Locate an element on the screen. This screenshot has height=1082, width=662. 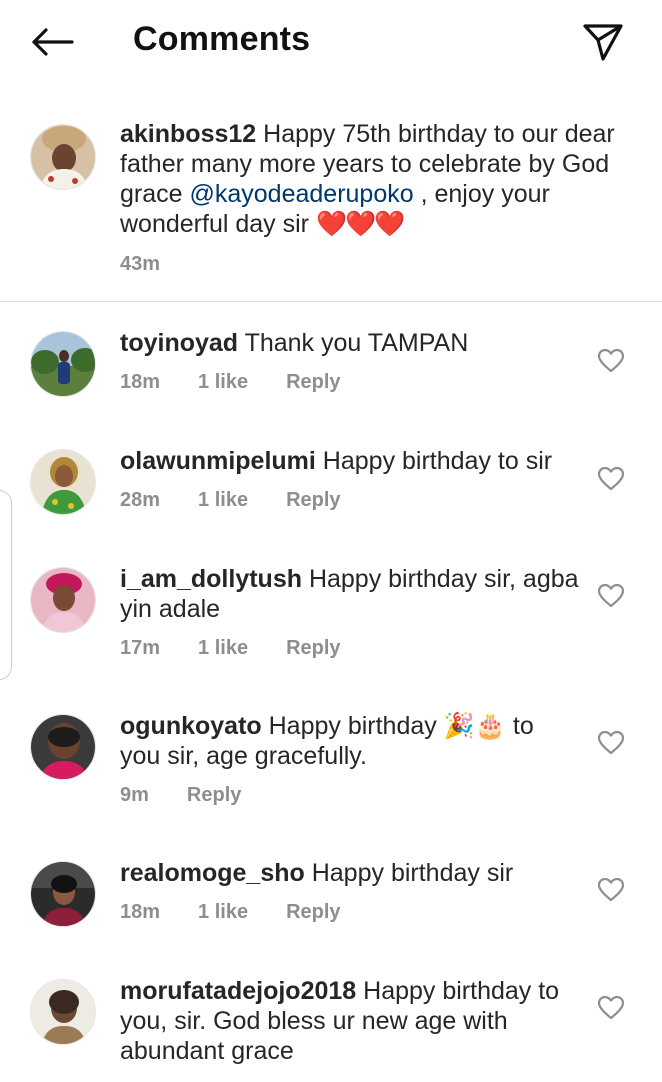
comment-body: Happy birthday sir is located at coordinates (409, 873).